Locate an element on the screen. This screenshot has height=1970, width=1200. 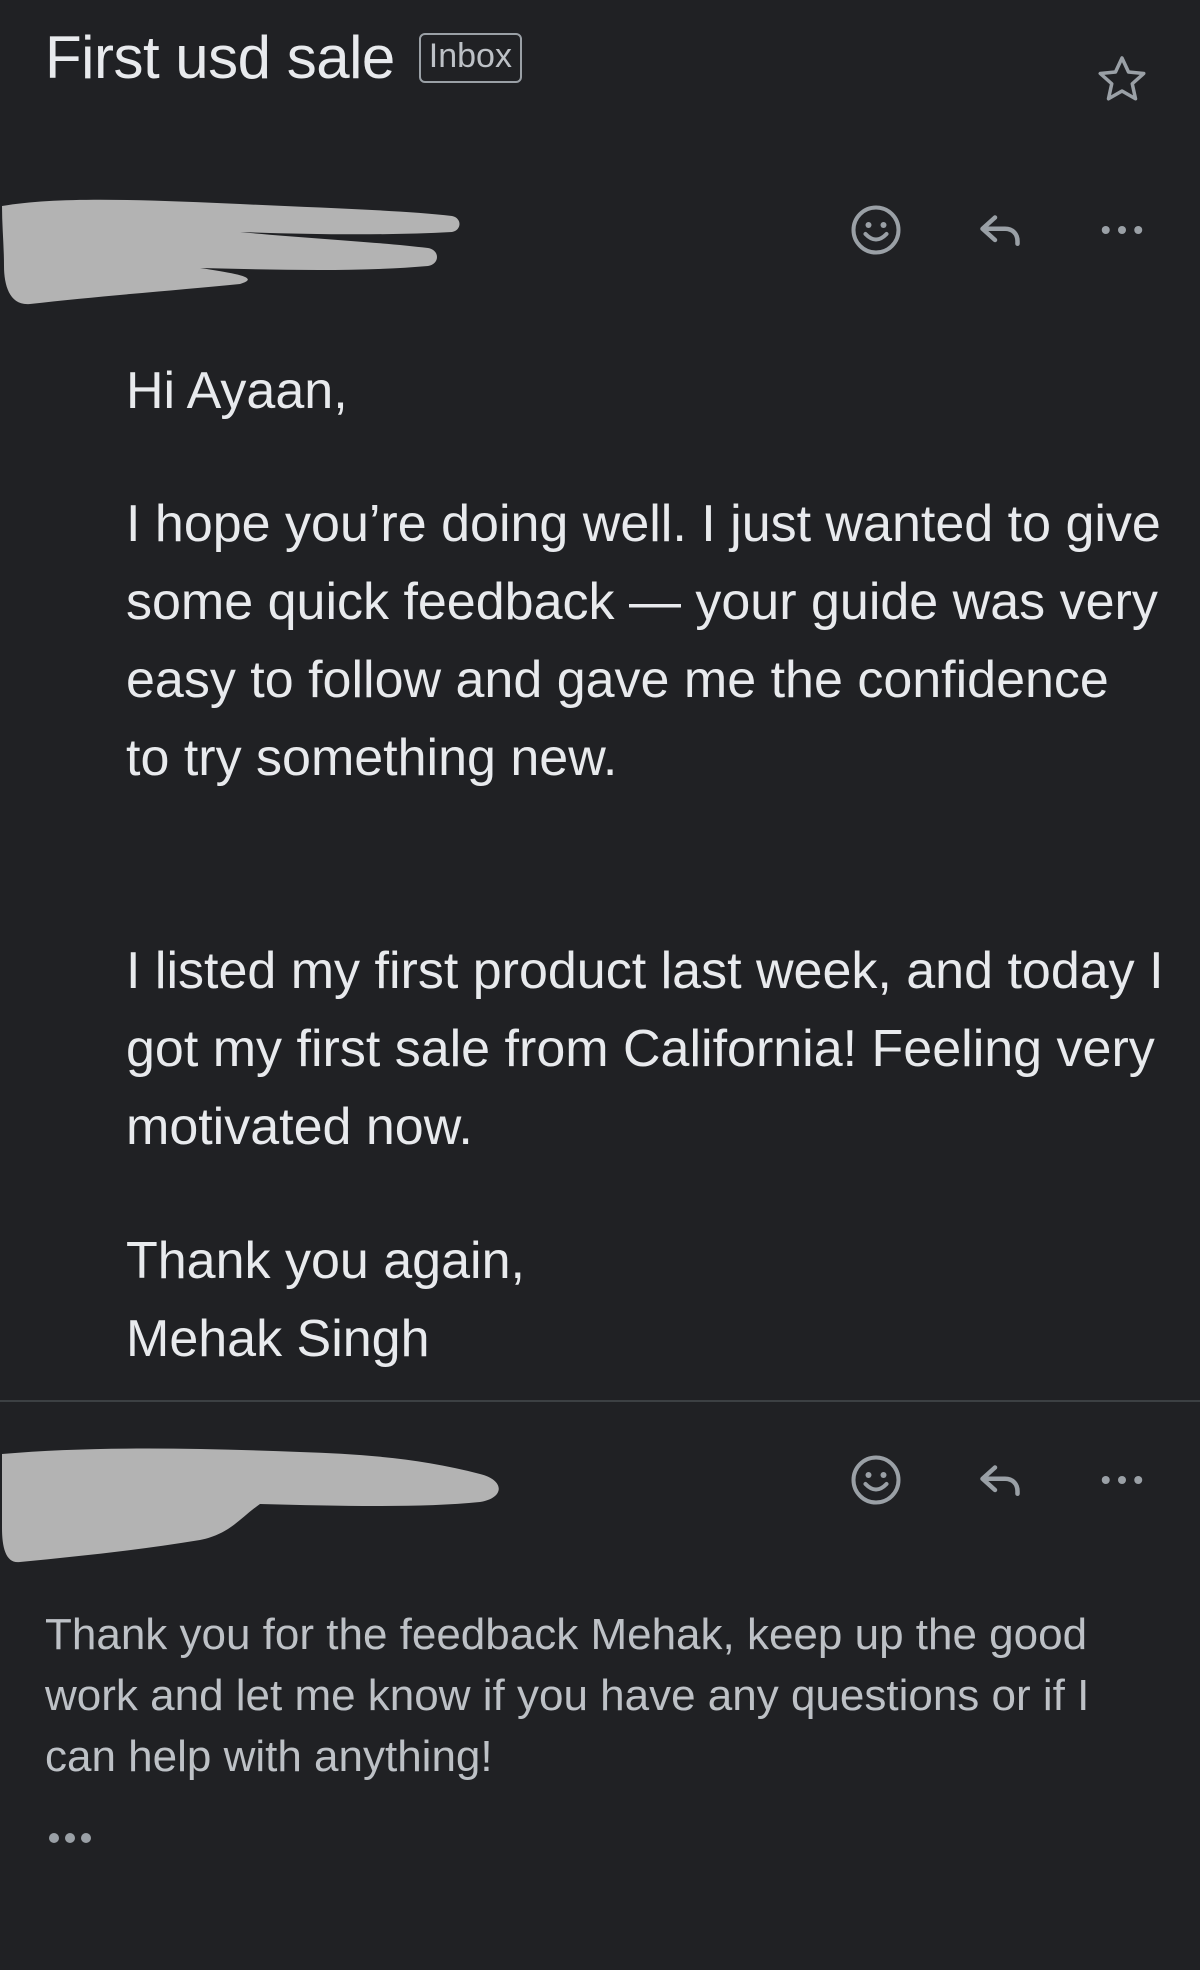
email-signoff-block: Thank you again, Mehak Singh is located at coordinates (646, 1300).